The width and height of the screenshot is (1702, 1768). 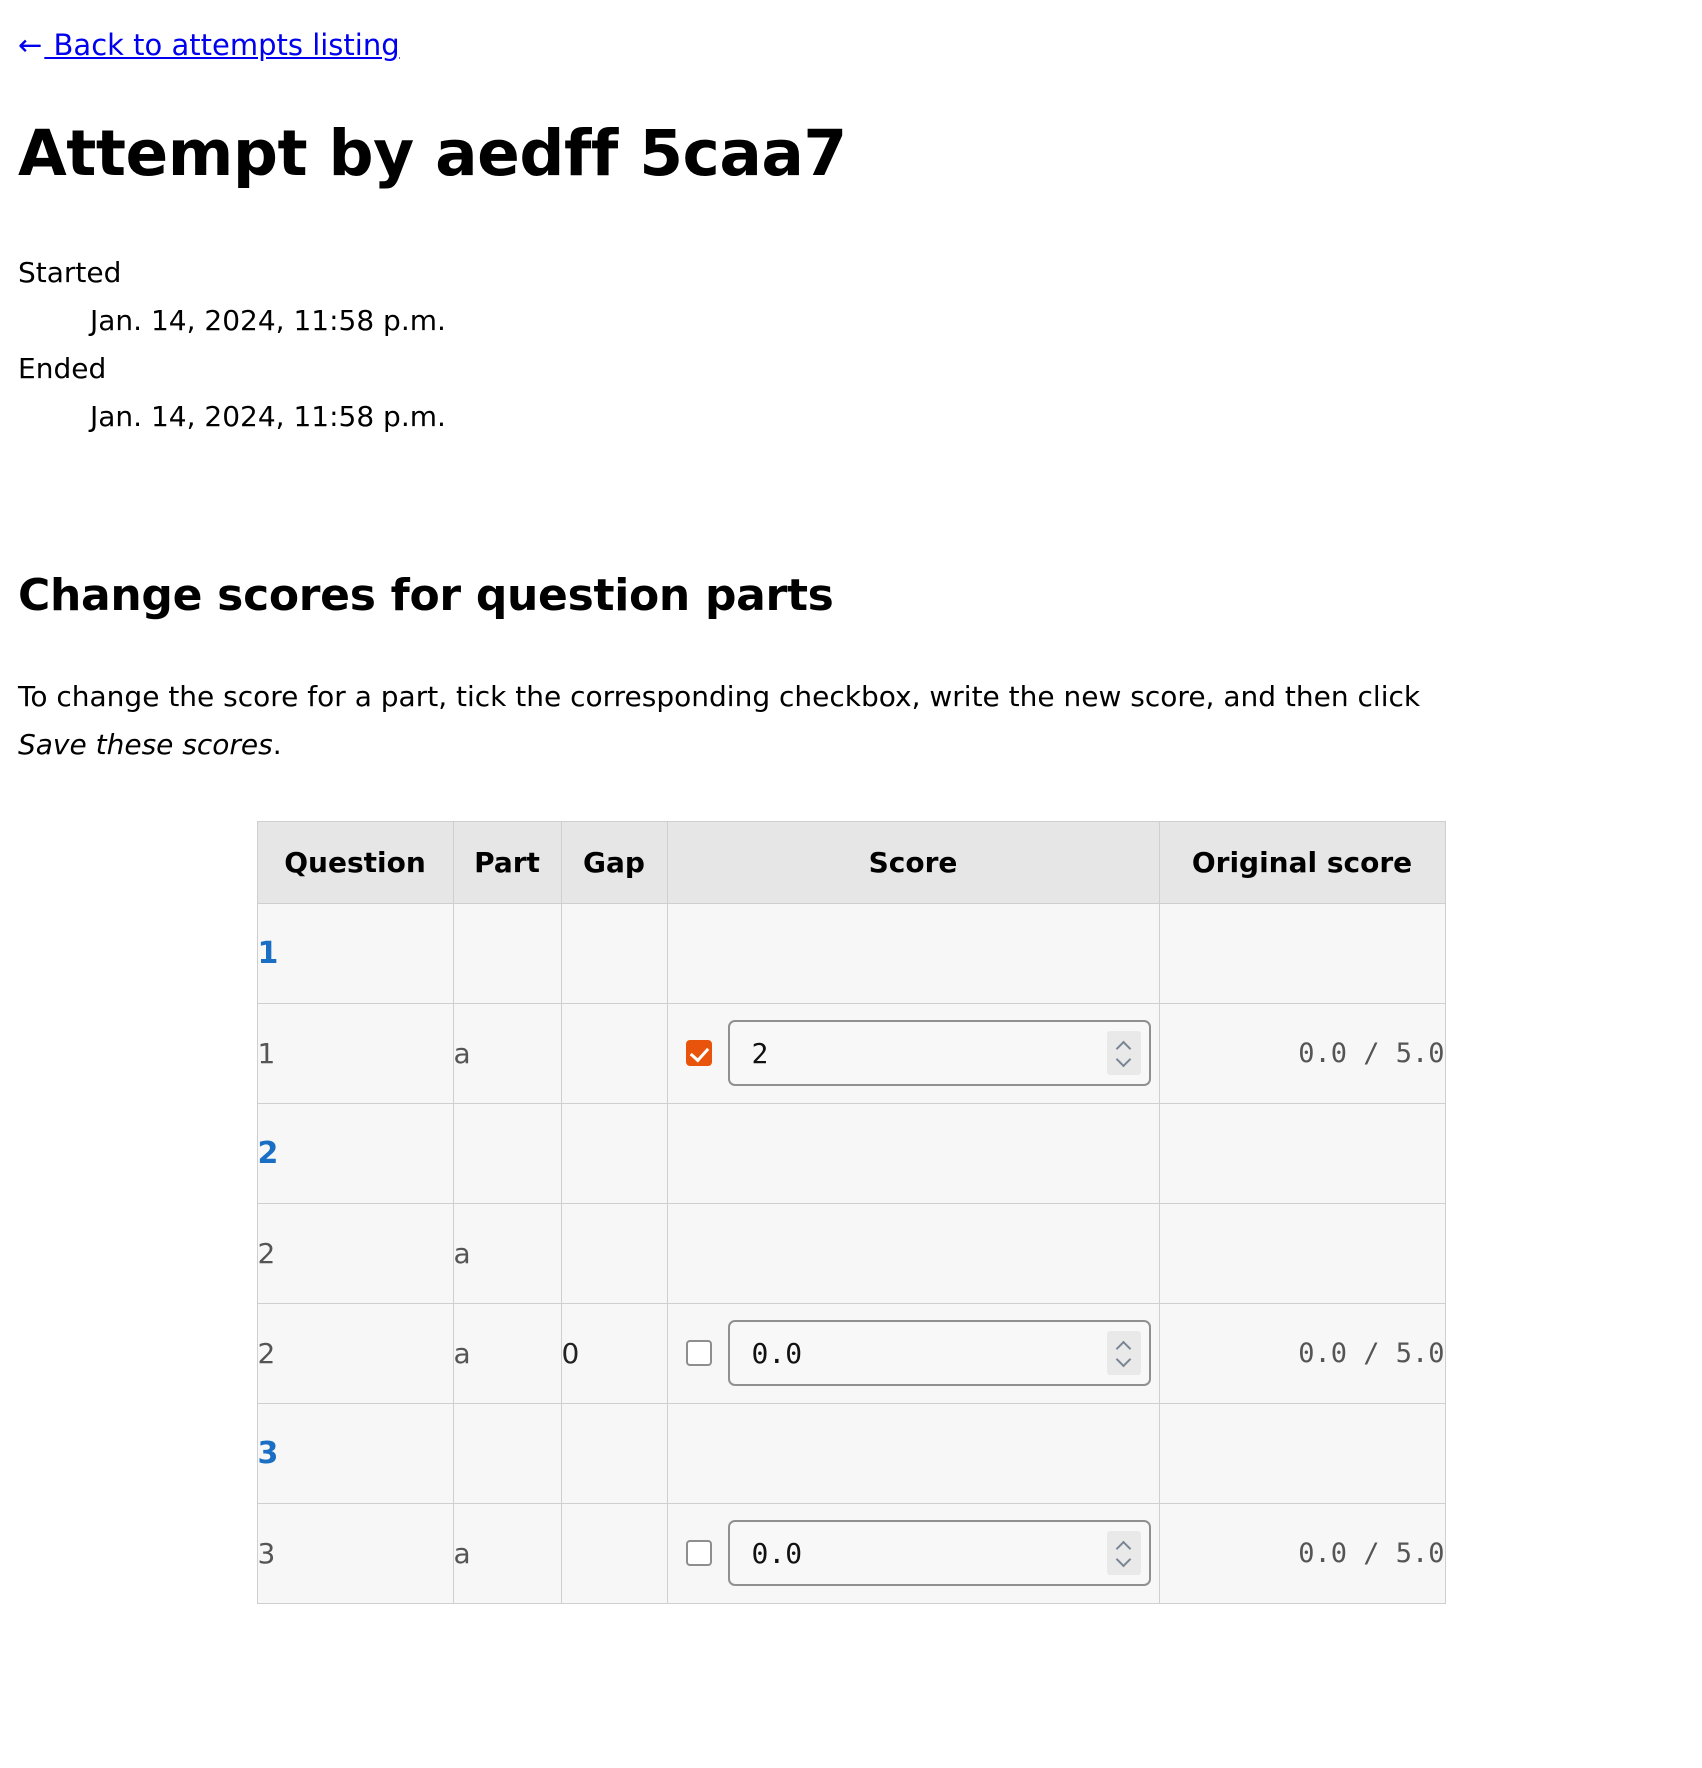 I want to click on table-row: 1, so click(x=851, y=953).